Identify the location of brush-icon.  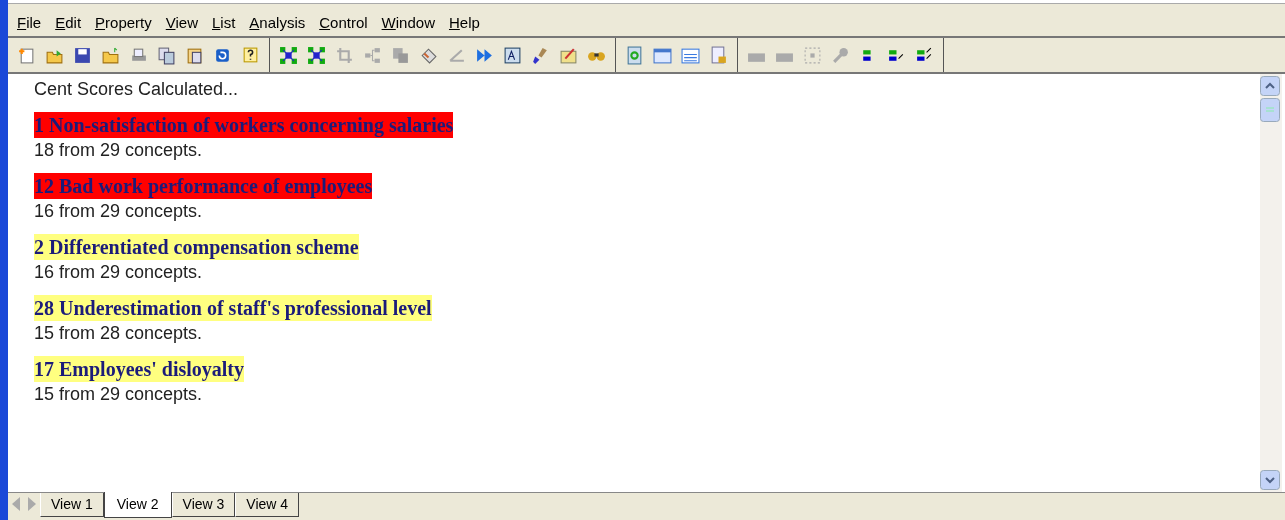
(540, 55).